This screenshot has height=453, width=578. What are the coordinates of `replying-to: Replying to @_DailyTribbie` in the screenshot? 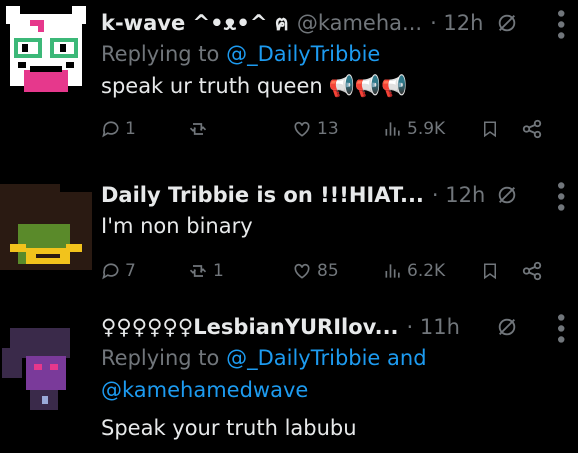 It's located at (241, 54).